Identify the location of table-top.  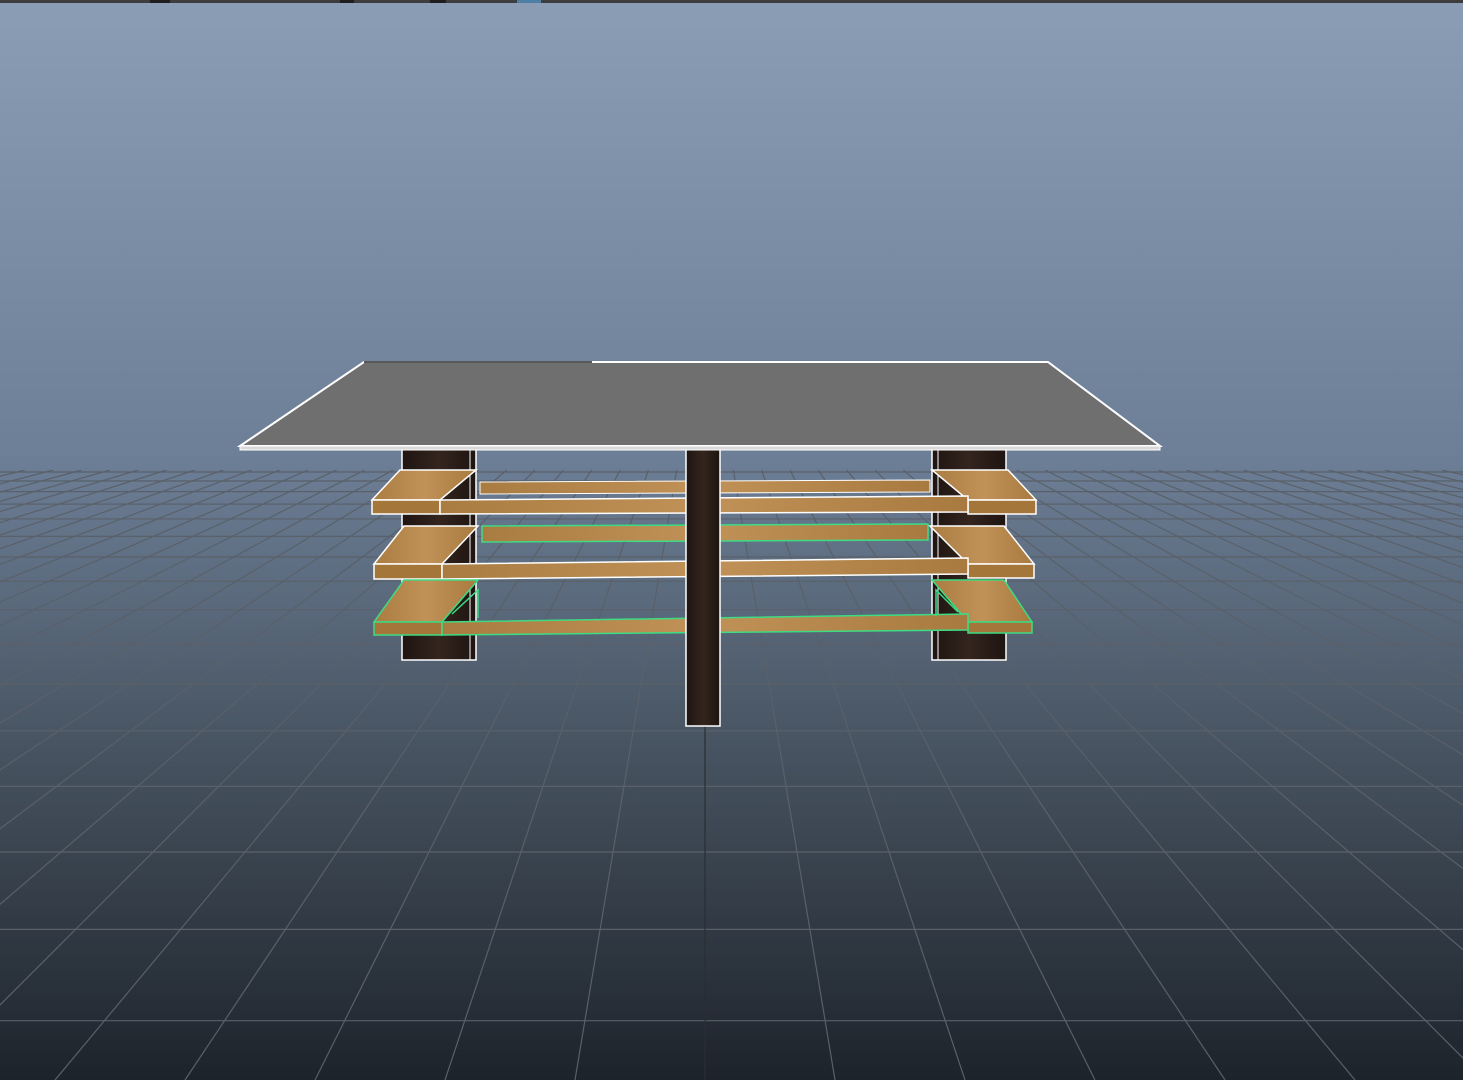
(699, 406).